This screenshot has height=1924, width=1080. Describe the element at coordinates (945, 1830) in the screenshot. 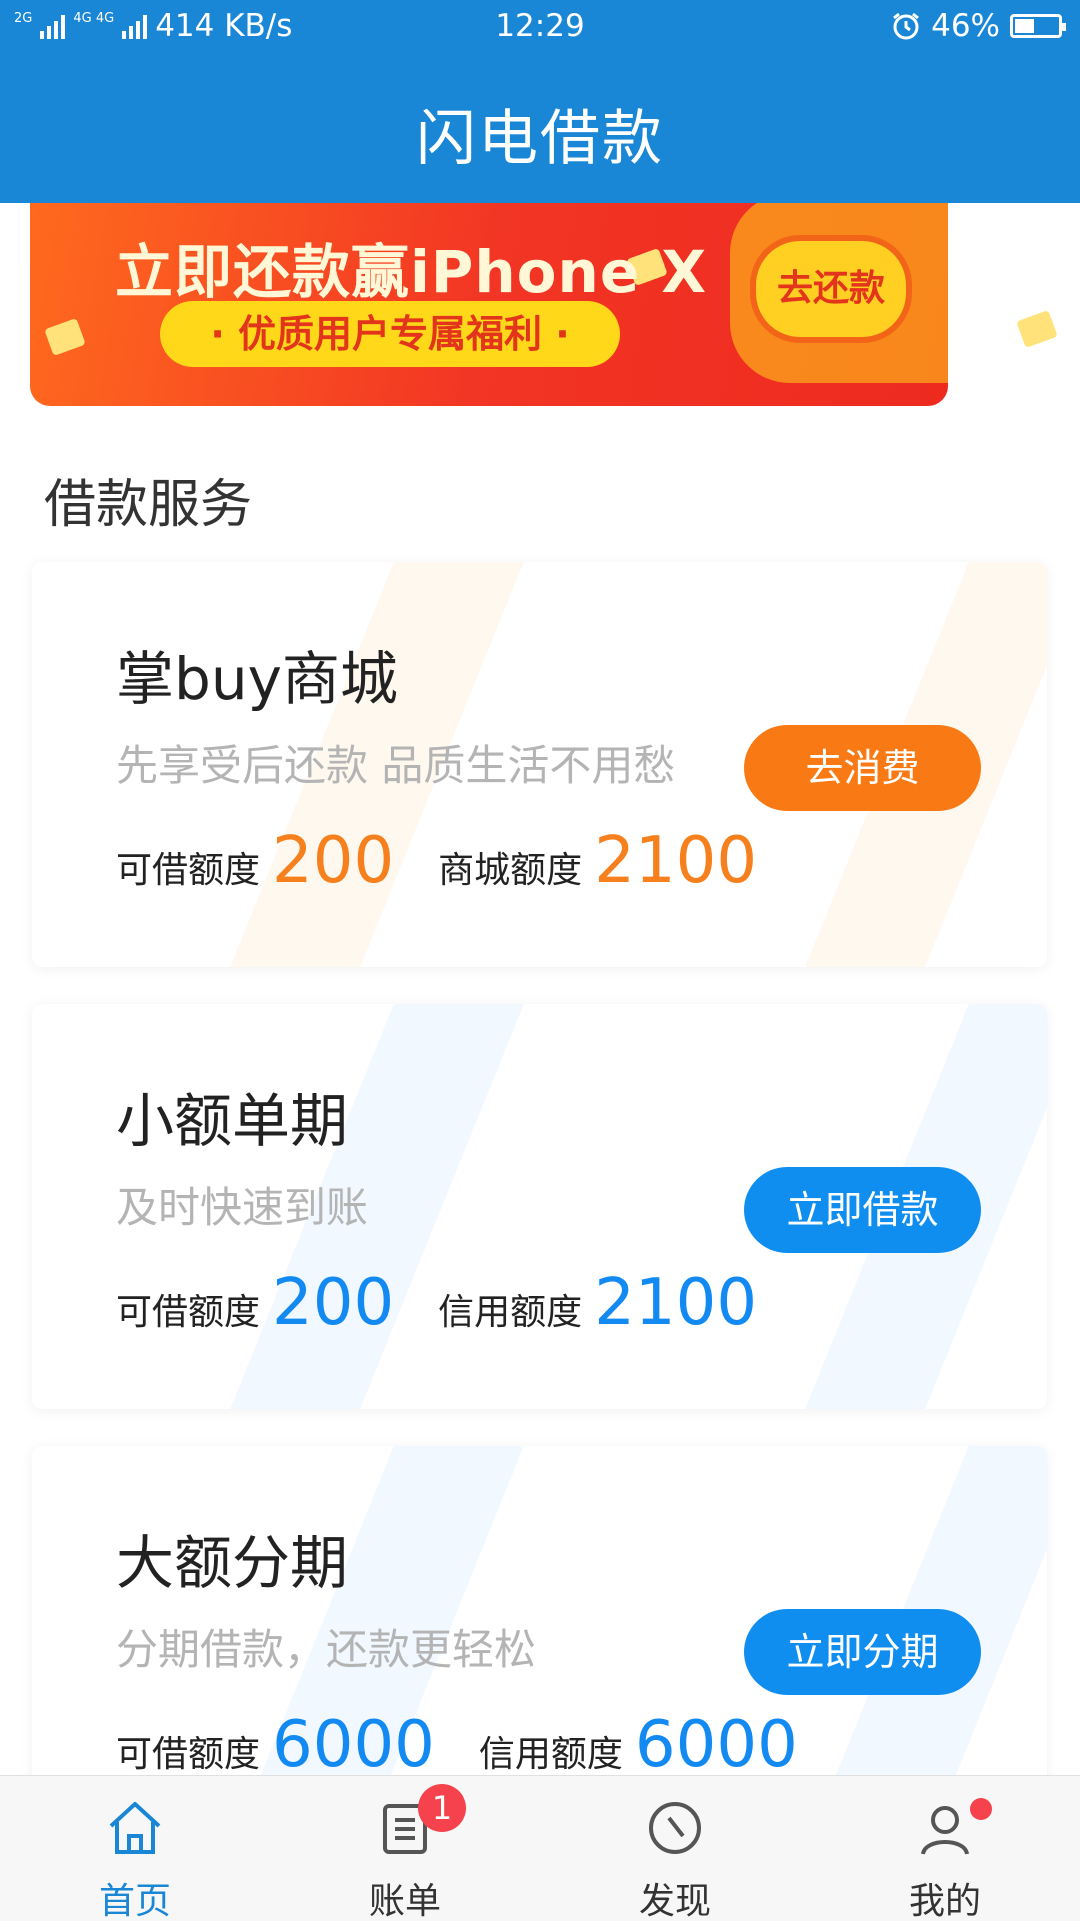

I see `user-icon` at that location.